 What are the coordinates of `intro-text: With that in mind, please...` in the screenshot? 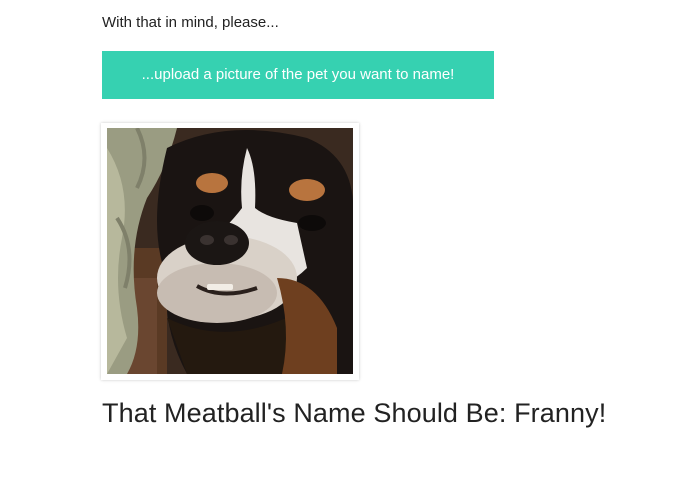 It's located at (190, 22).